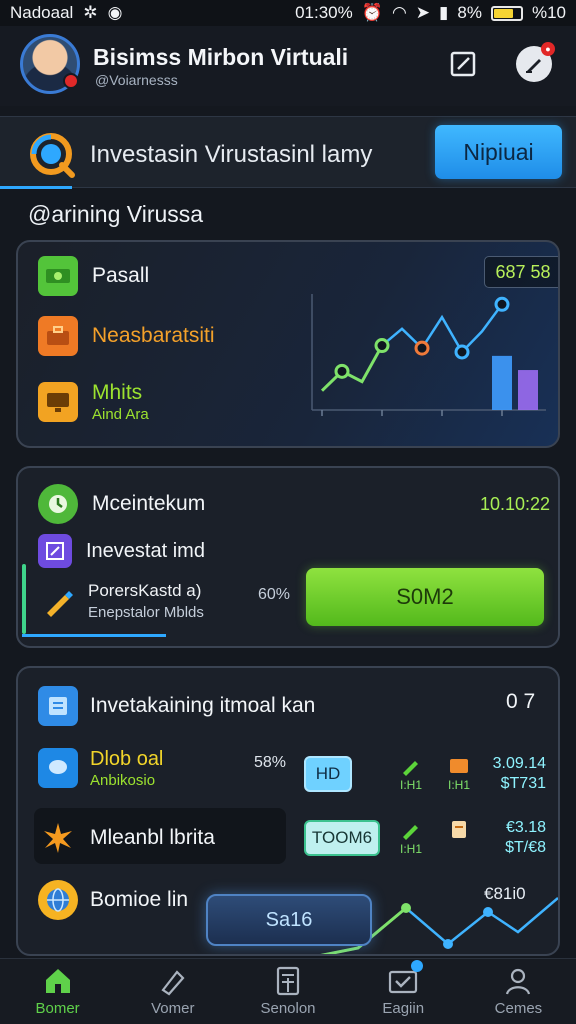 This screenshot has height=1024, width=576. I want to click on item-sublabel: Enepstalor Mblds, so click(146, 612).